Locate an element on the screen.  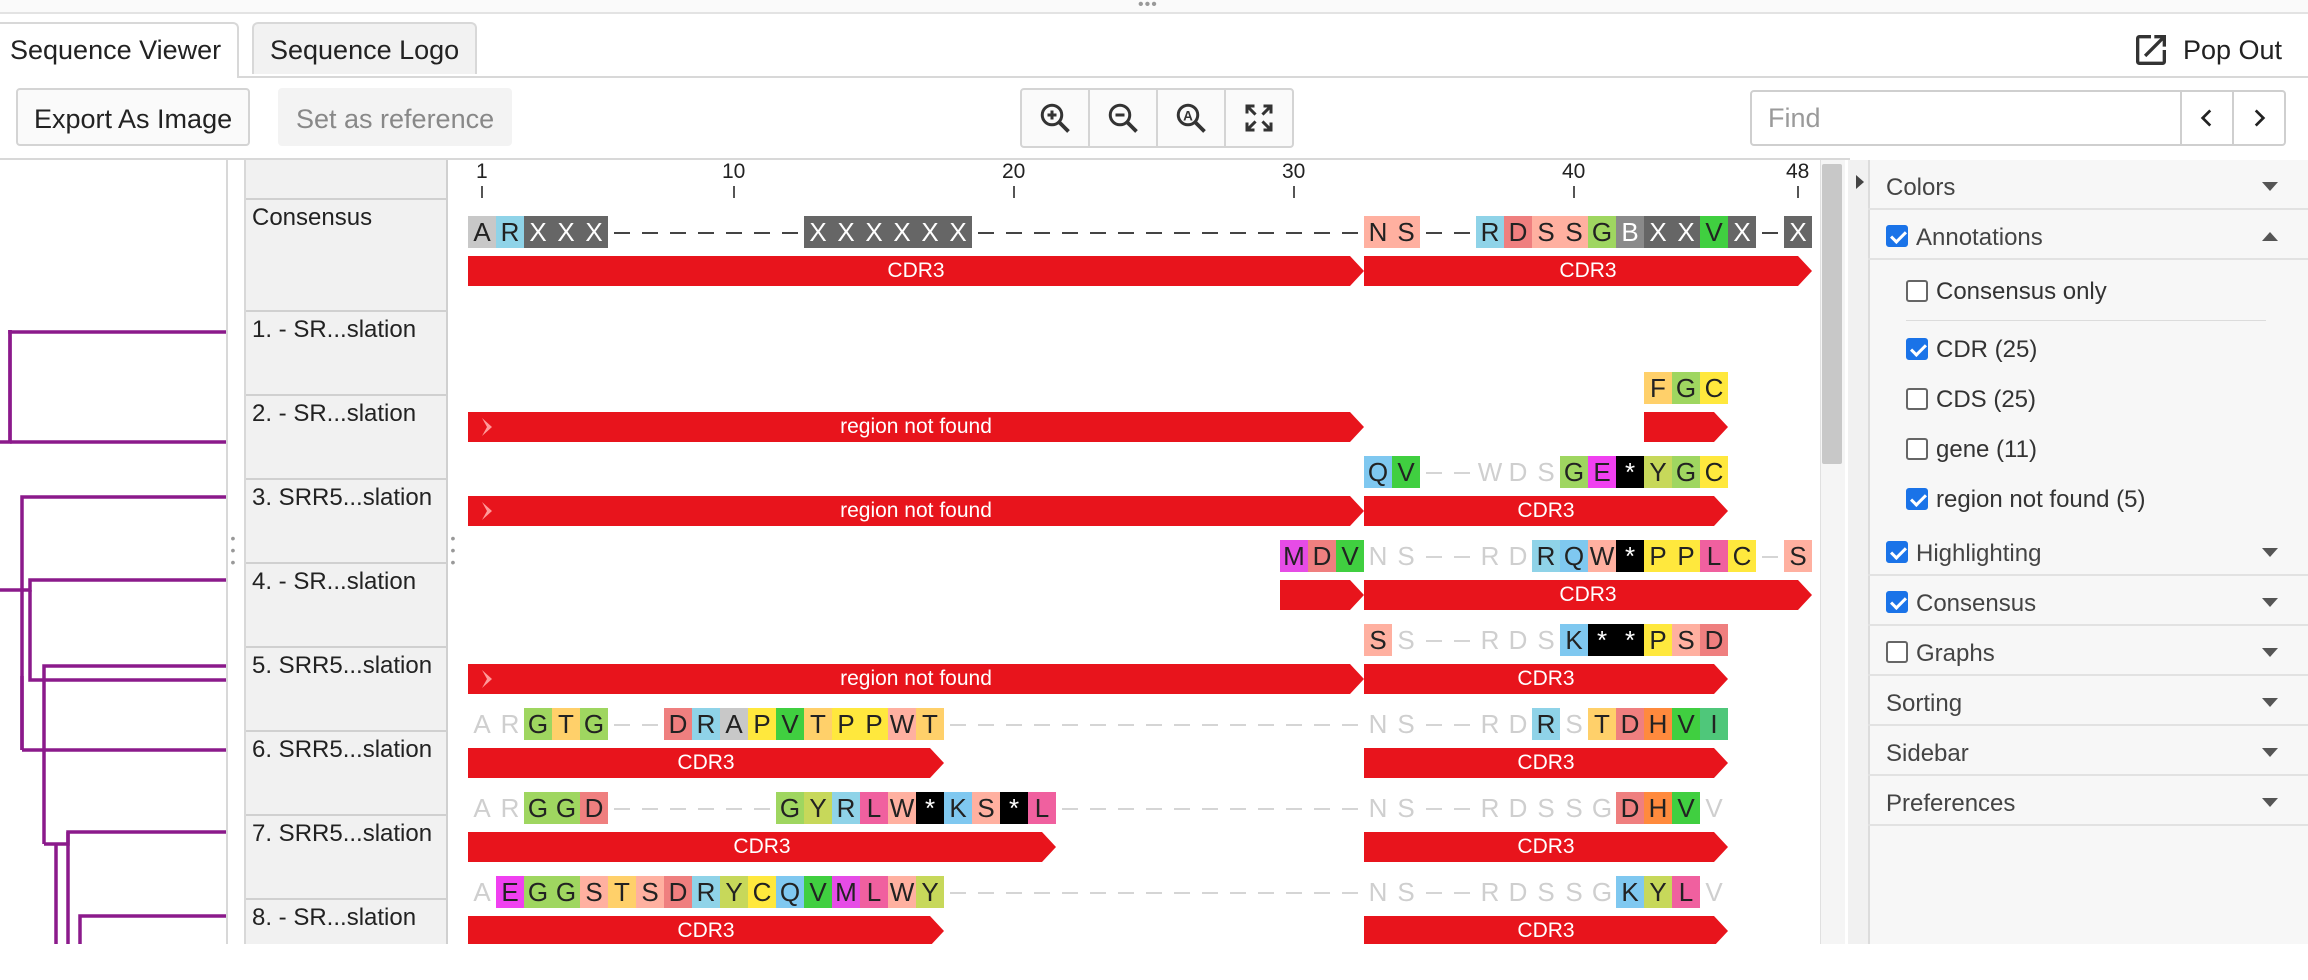
set-as-reference-button: Set as reference is located at coordinates (395, 117).